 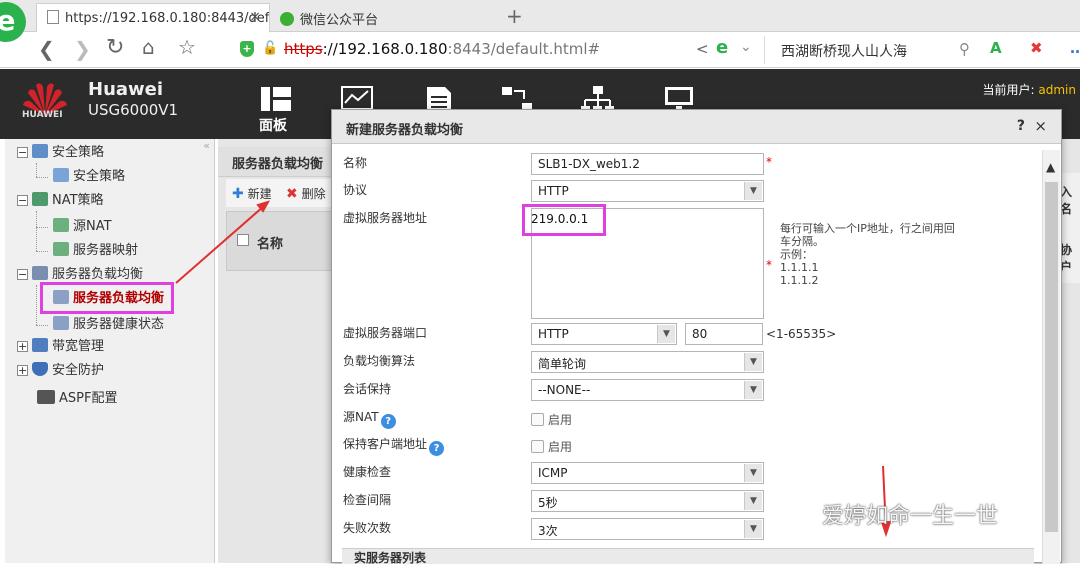 I want to click on nav-dashboard-label: 面板, so click(x=273, y=125).